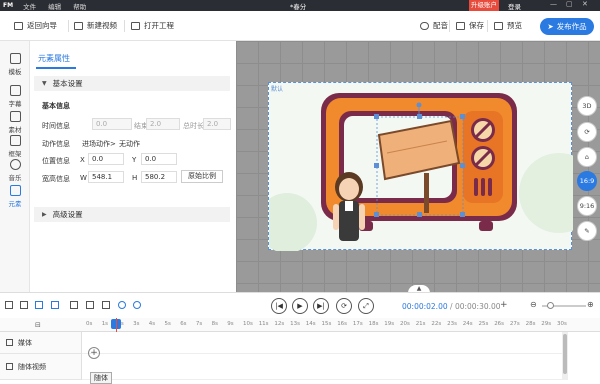 Image resolution: width=600 pixels, height=384 pixels. I want to click on tv-leg-right, so click(486, 226).